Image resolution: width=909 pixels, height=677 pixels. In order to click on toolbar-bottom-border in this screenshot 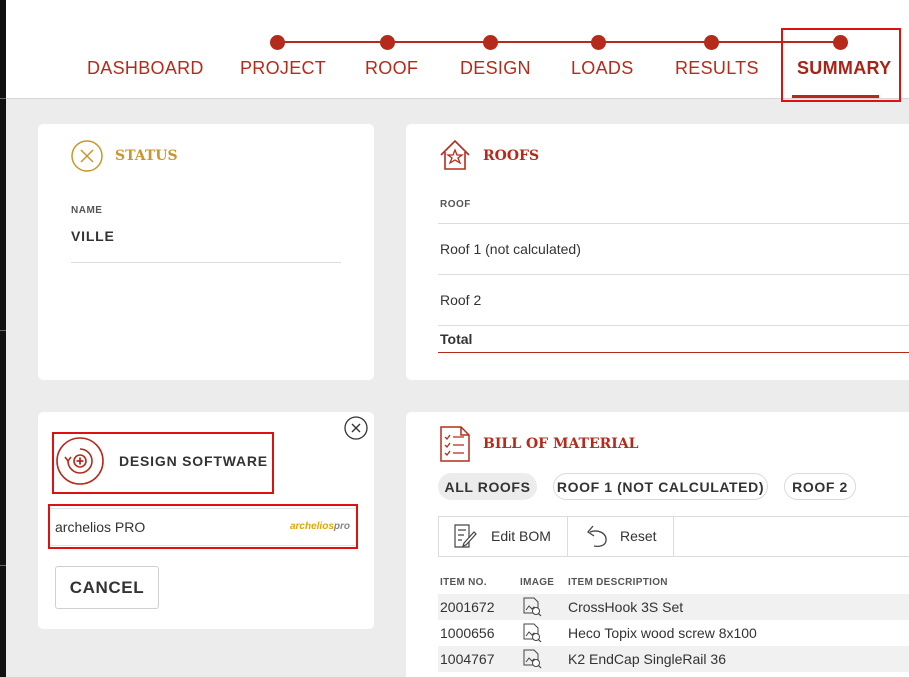, I will do `click(673, 556)`.